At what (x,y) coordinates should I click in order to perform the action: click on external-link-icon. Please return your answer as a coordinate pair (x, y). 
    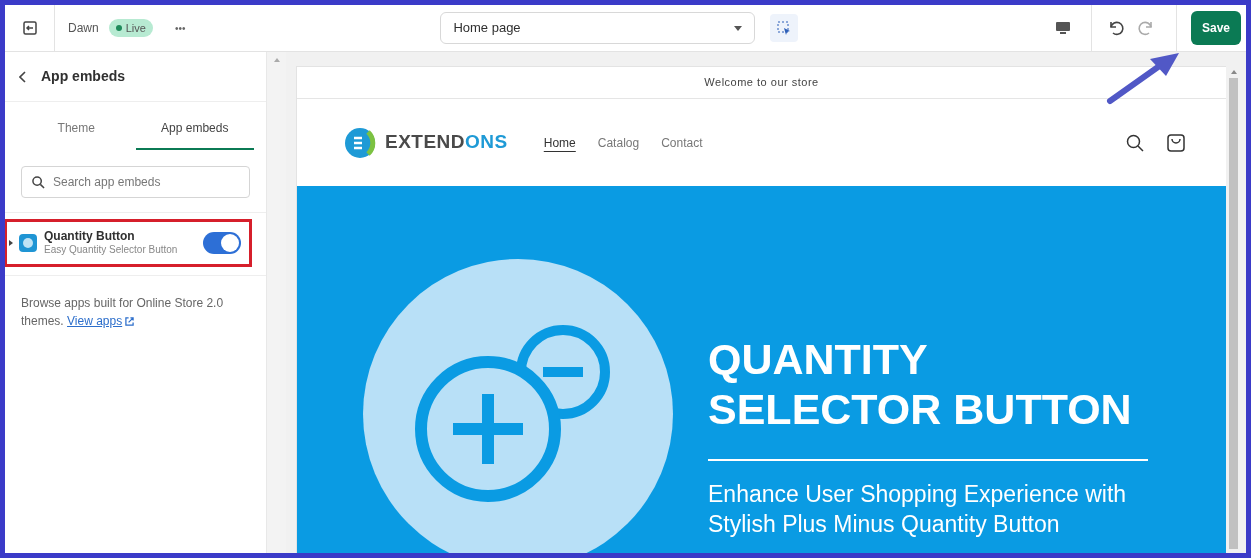
    Looking at the image, I should click on (130, 321).